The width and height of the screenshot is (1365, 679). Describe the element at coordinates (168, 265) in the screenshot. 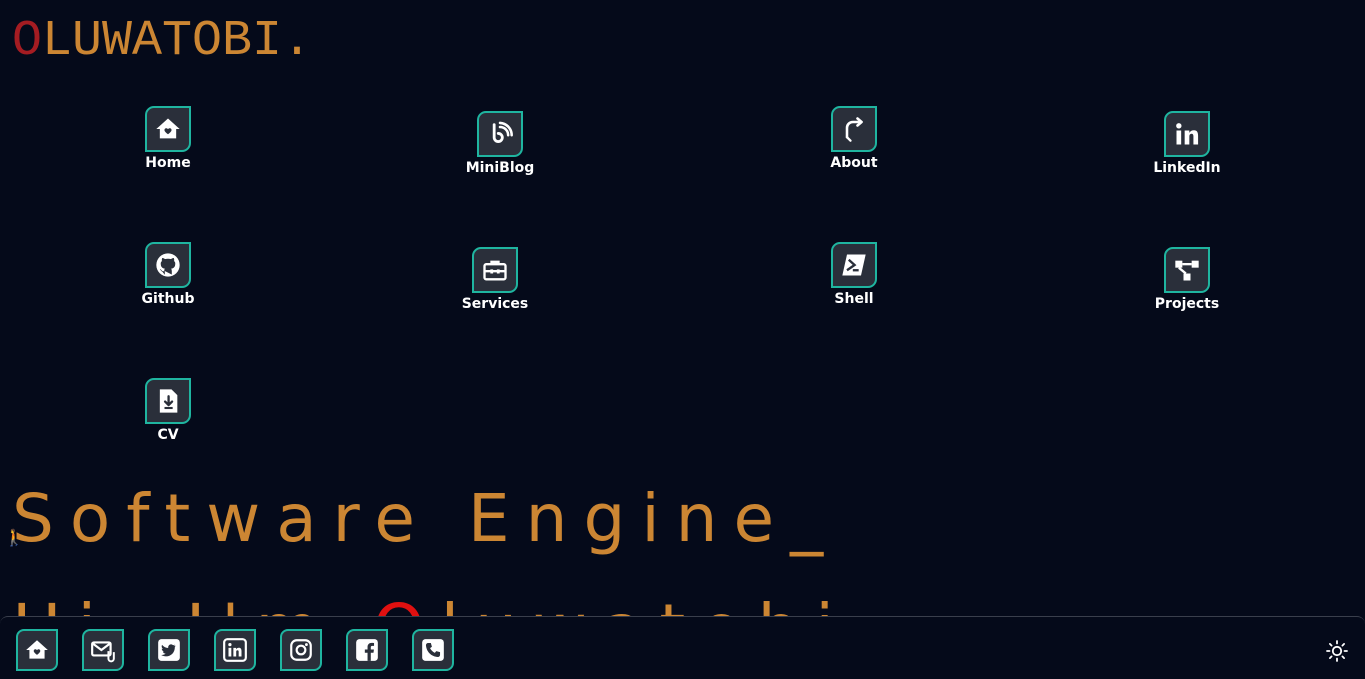

I see `github-icon` at that location.